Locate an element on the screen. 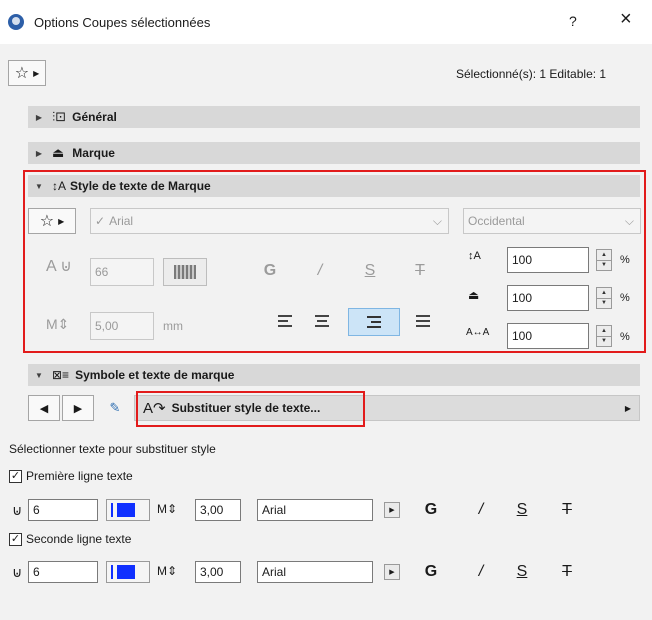  line1-color-swatch is located at coordinates (128, 510).